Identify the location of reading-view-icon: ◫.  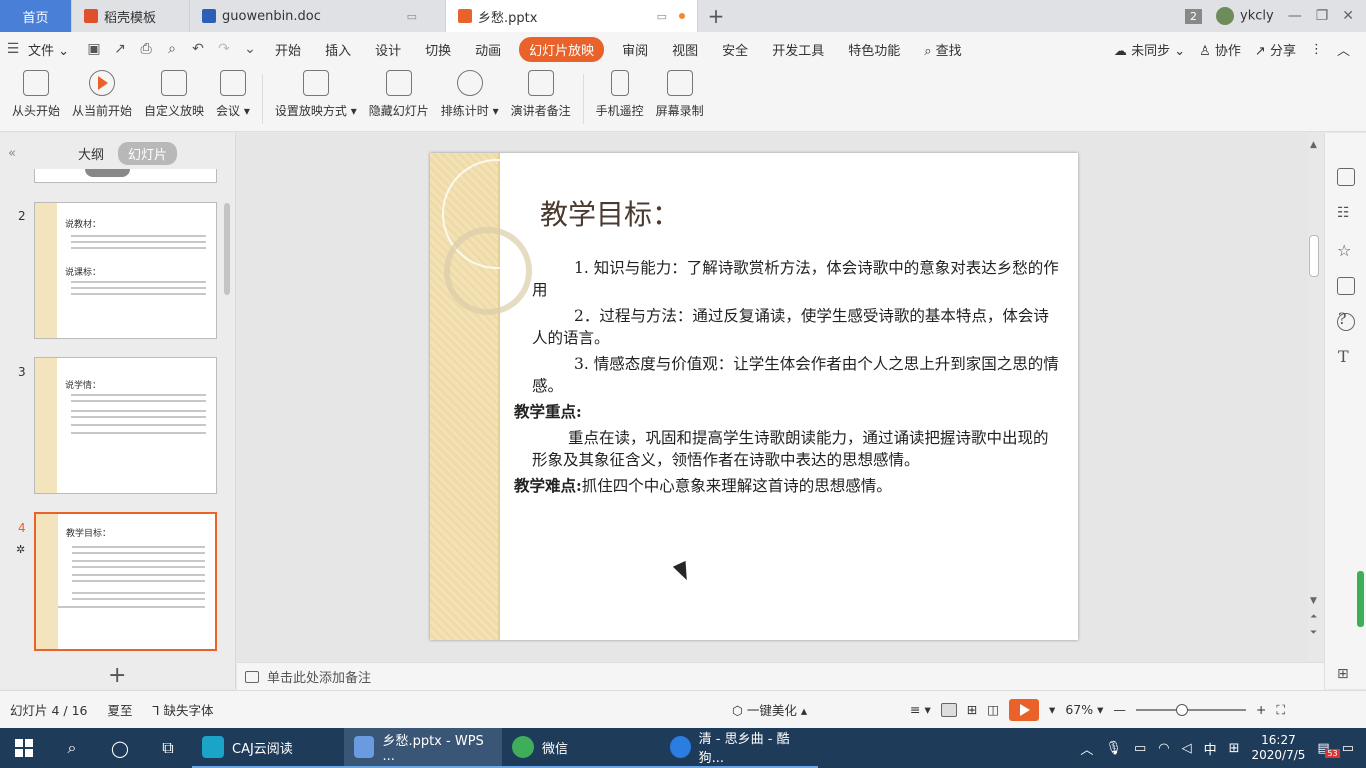
(993, 709).